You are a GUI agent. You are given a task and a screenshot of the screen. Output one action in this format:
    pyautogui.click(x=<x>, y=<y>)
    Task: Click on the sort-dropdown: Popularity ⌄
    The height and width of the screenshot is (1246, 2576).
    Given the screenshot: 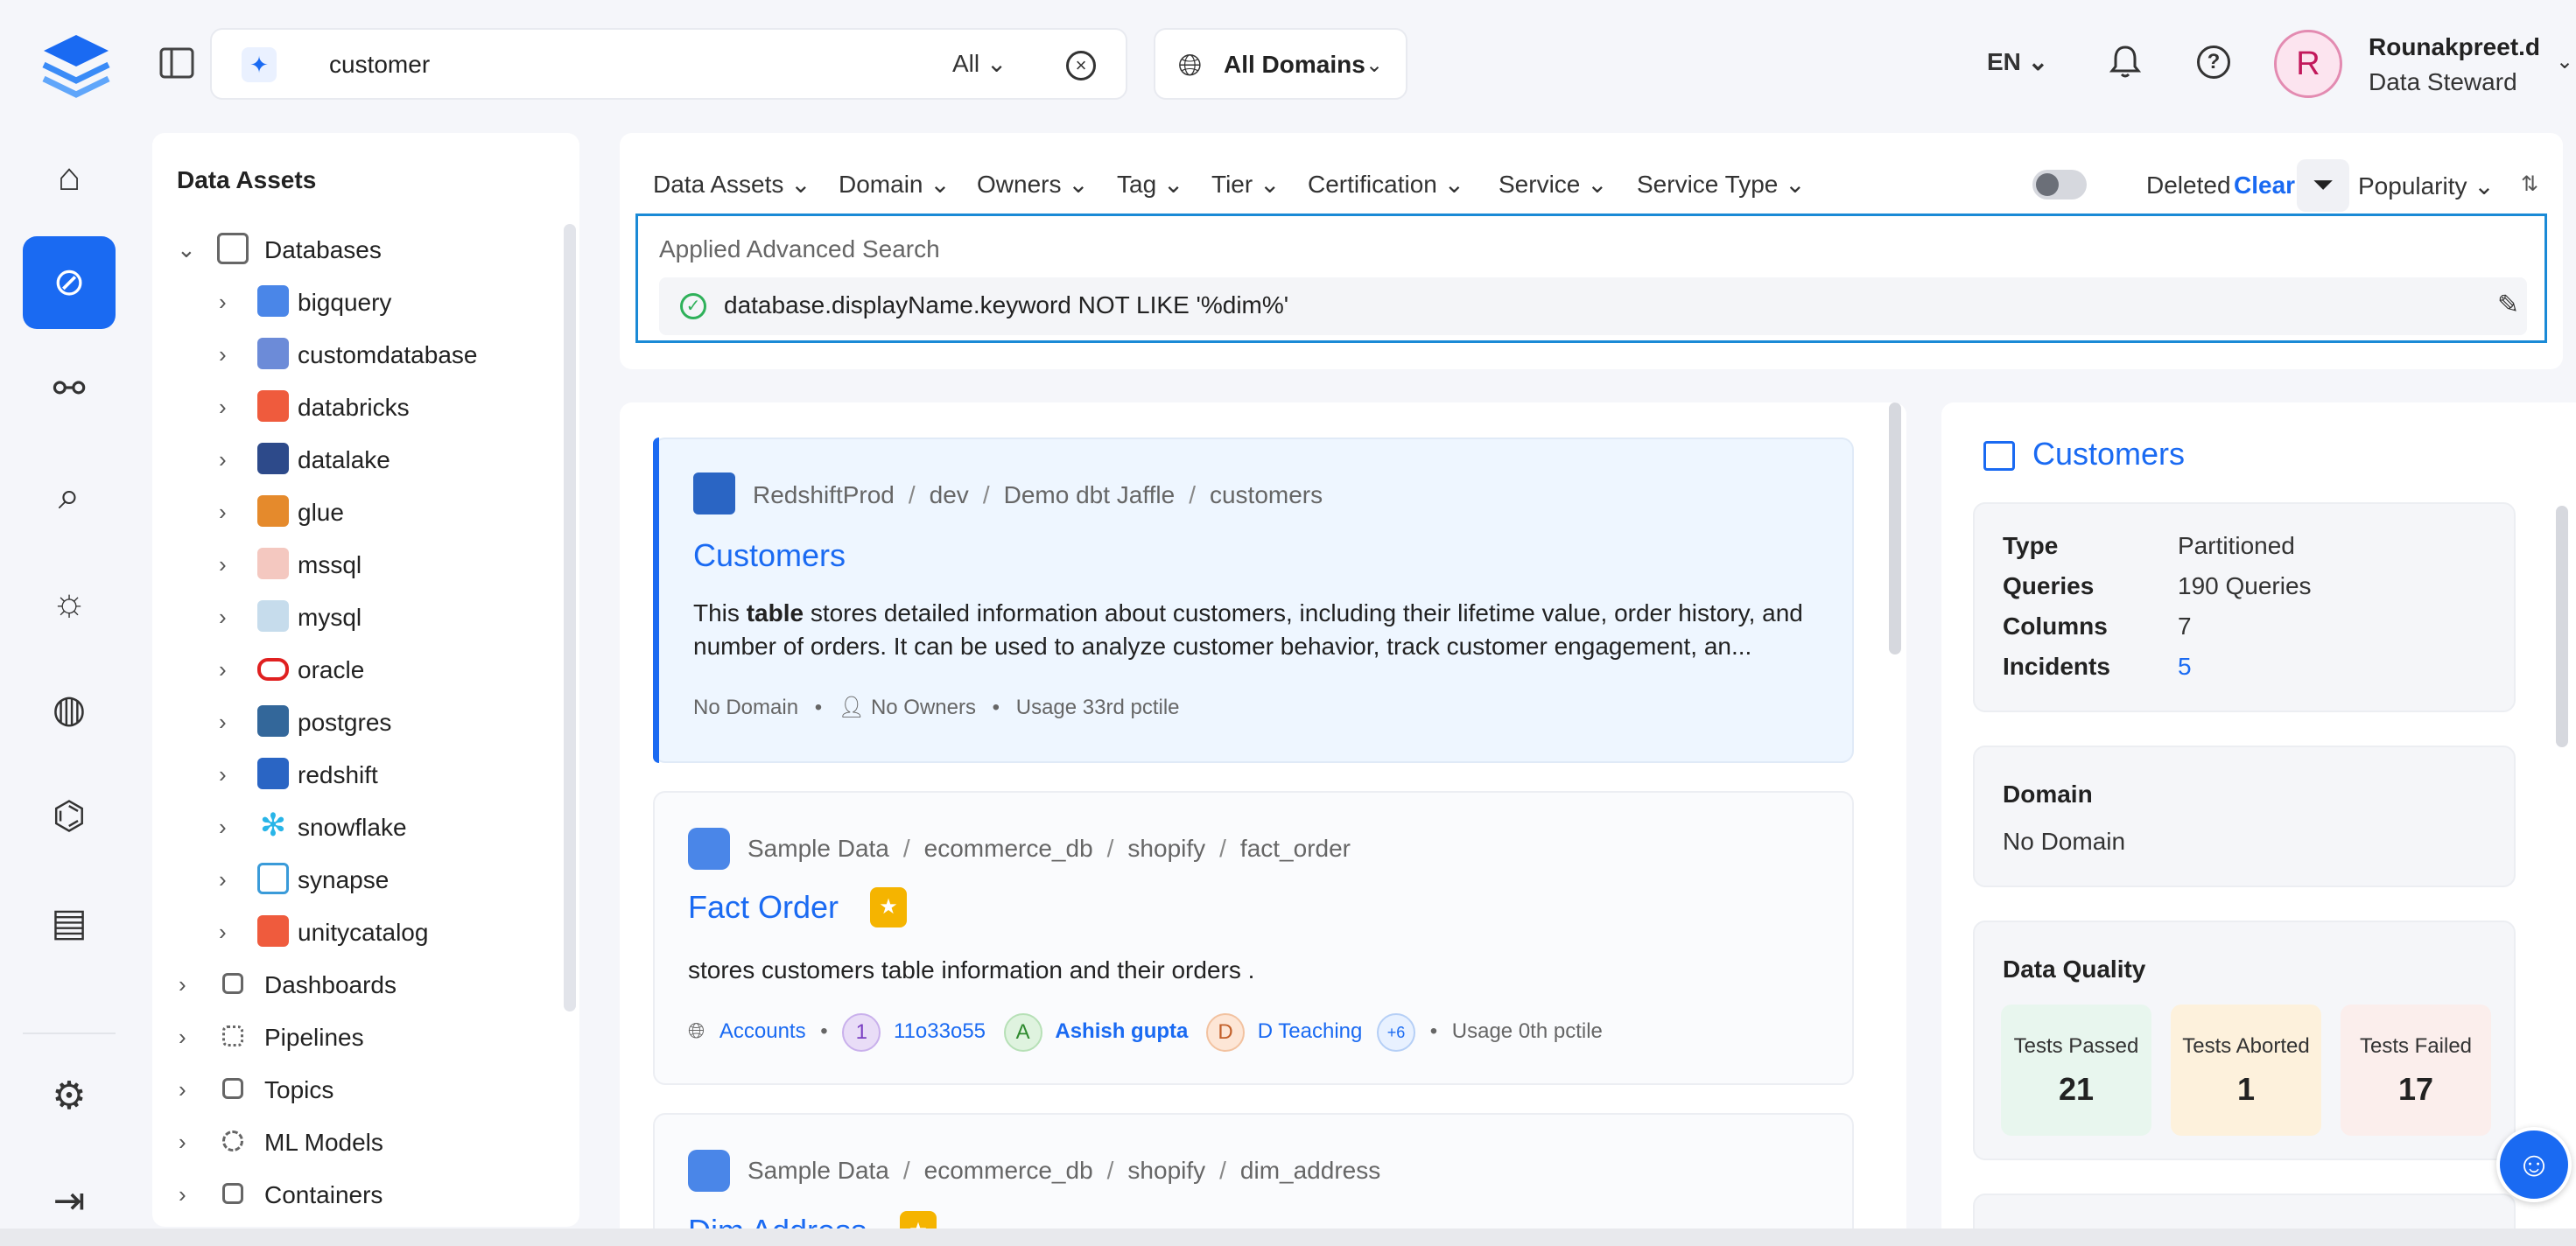 What is the action you would take?
    pyautogui.click(x=2427, y=186)
    